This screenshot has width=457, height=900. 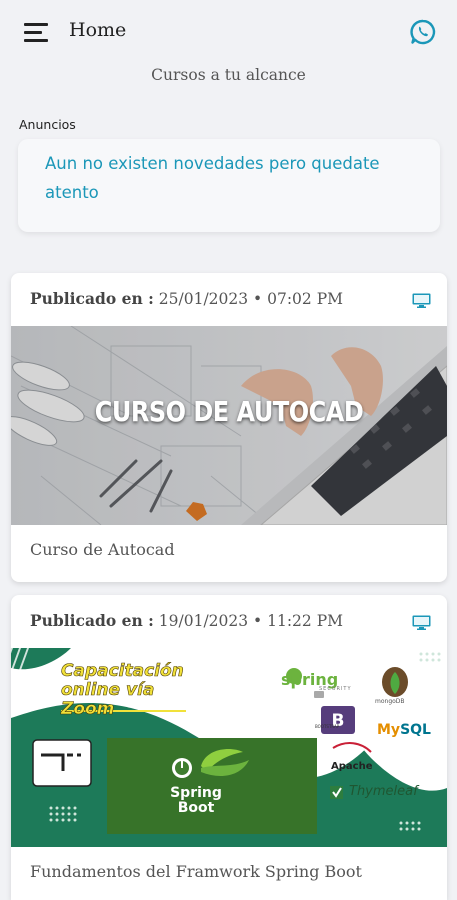 I want to click on course-name: Curso de Autocad, so click(x=102, y=549).